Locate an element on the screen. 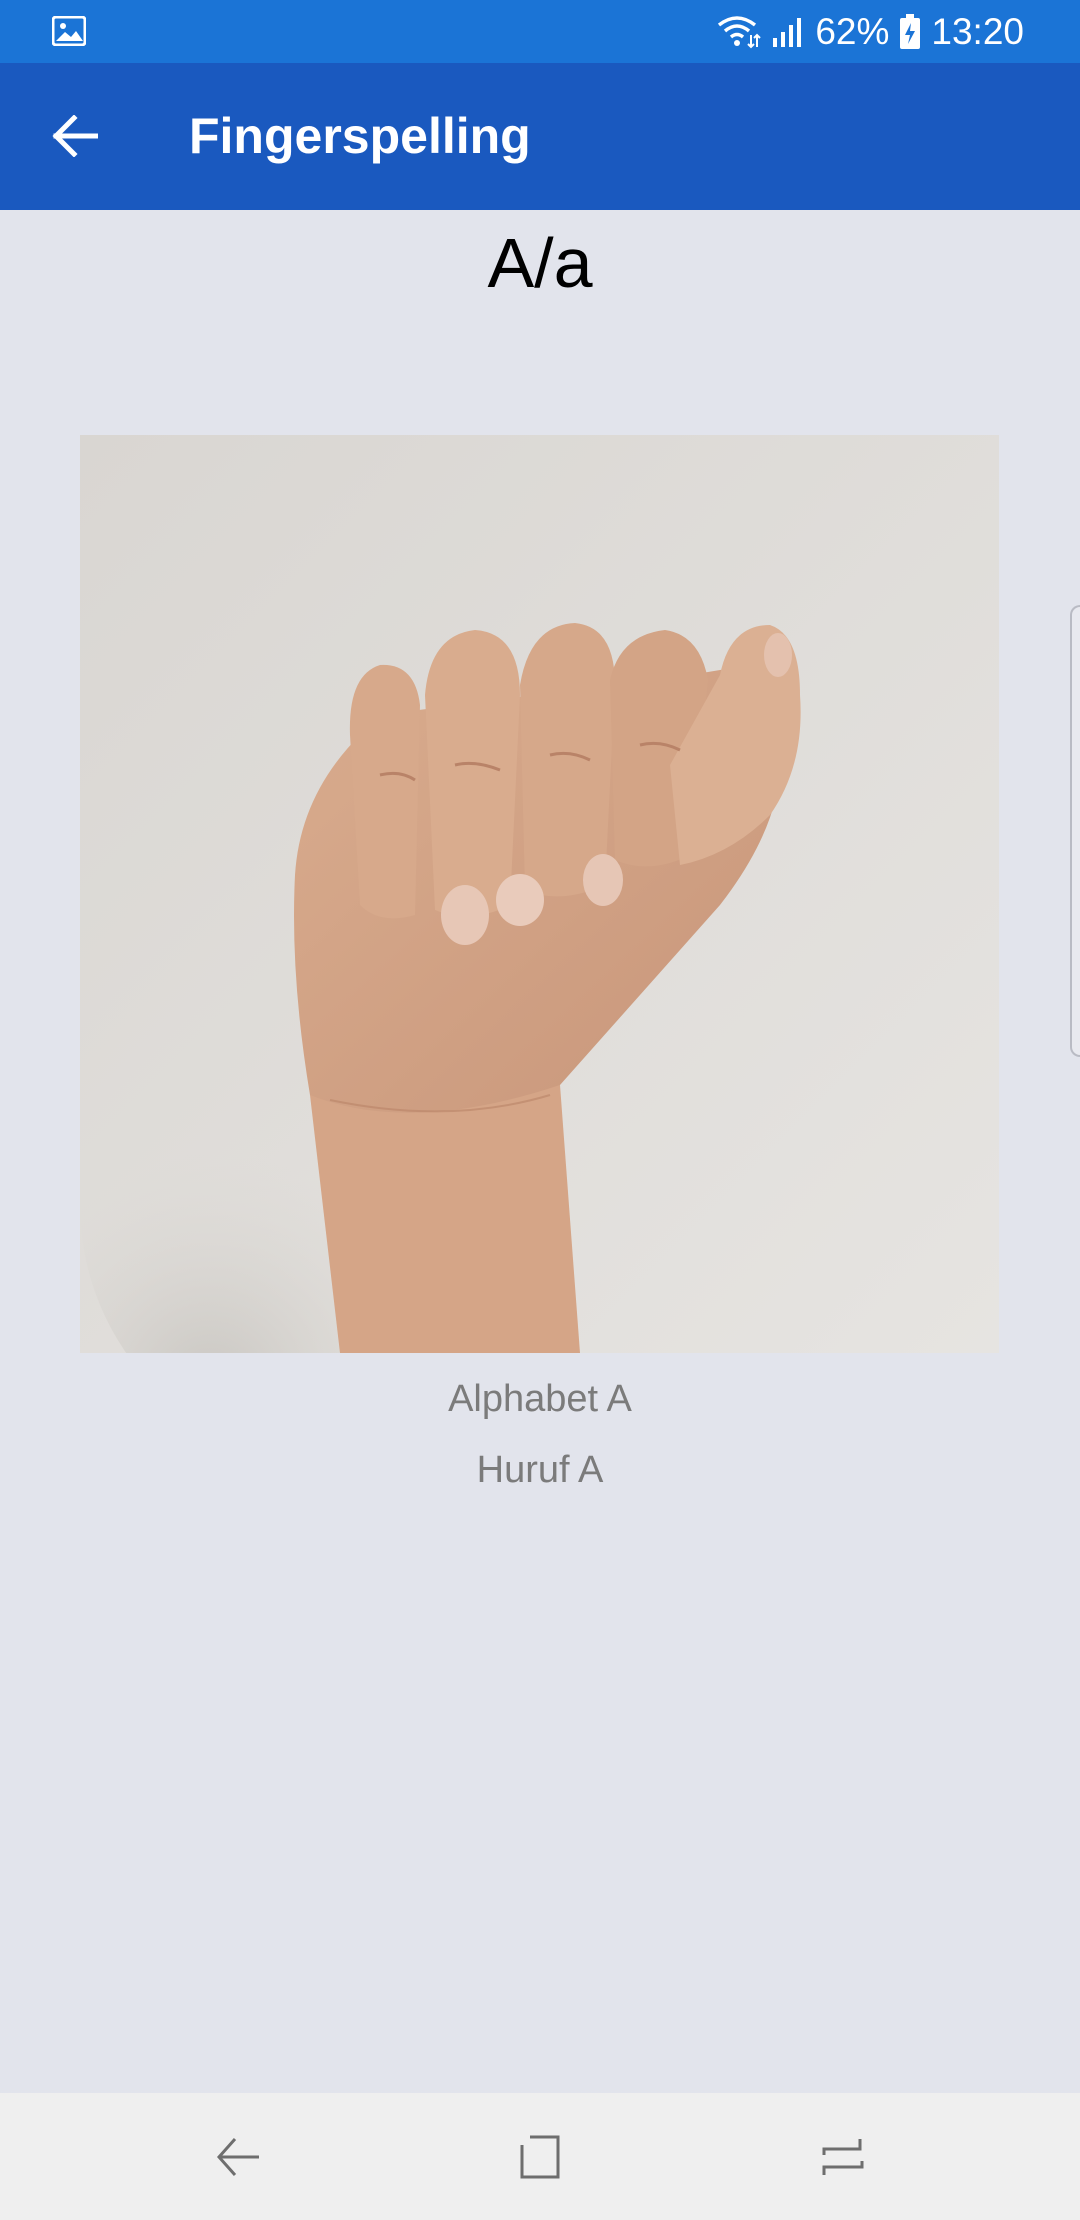  back-button is located at coordinates (75, 136).